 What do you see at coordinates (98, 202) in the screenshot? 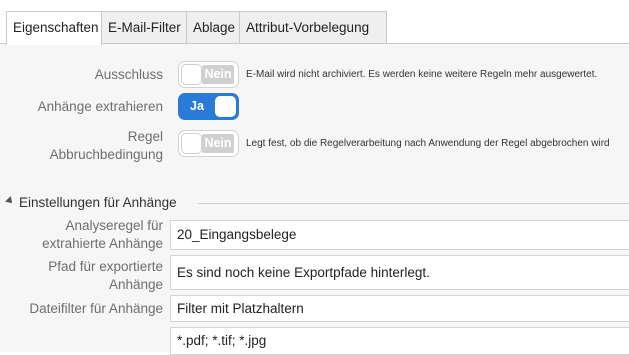
I see `section-title: Einstellungen für Anhänge` at bounding box center [98, 202].